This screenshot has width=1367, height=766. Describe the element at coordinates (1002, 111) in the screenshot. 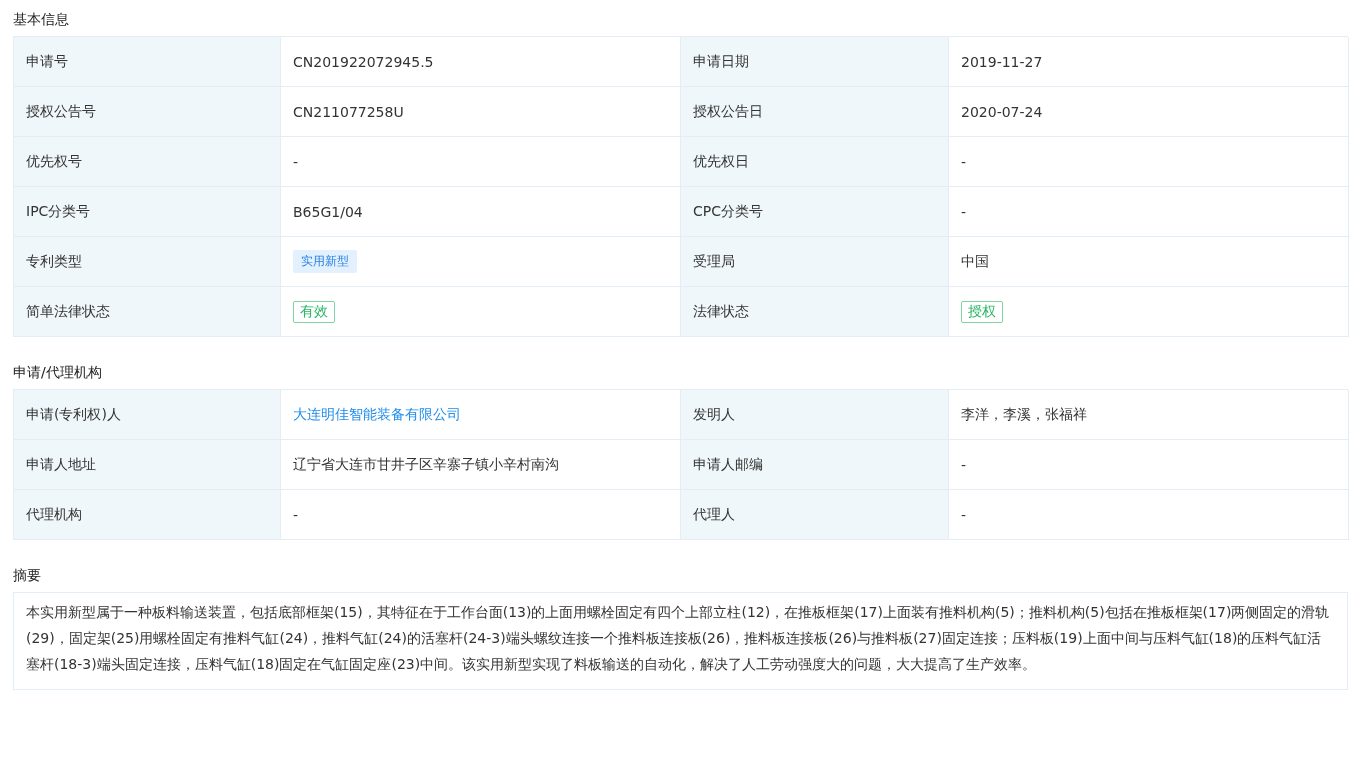

I see `value-text: 2020-07-24` at that location.